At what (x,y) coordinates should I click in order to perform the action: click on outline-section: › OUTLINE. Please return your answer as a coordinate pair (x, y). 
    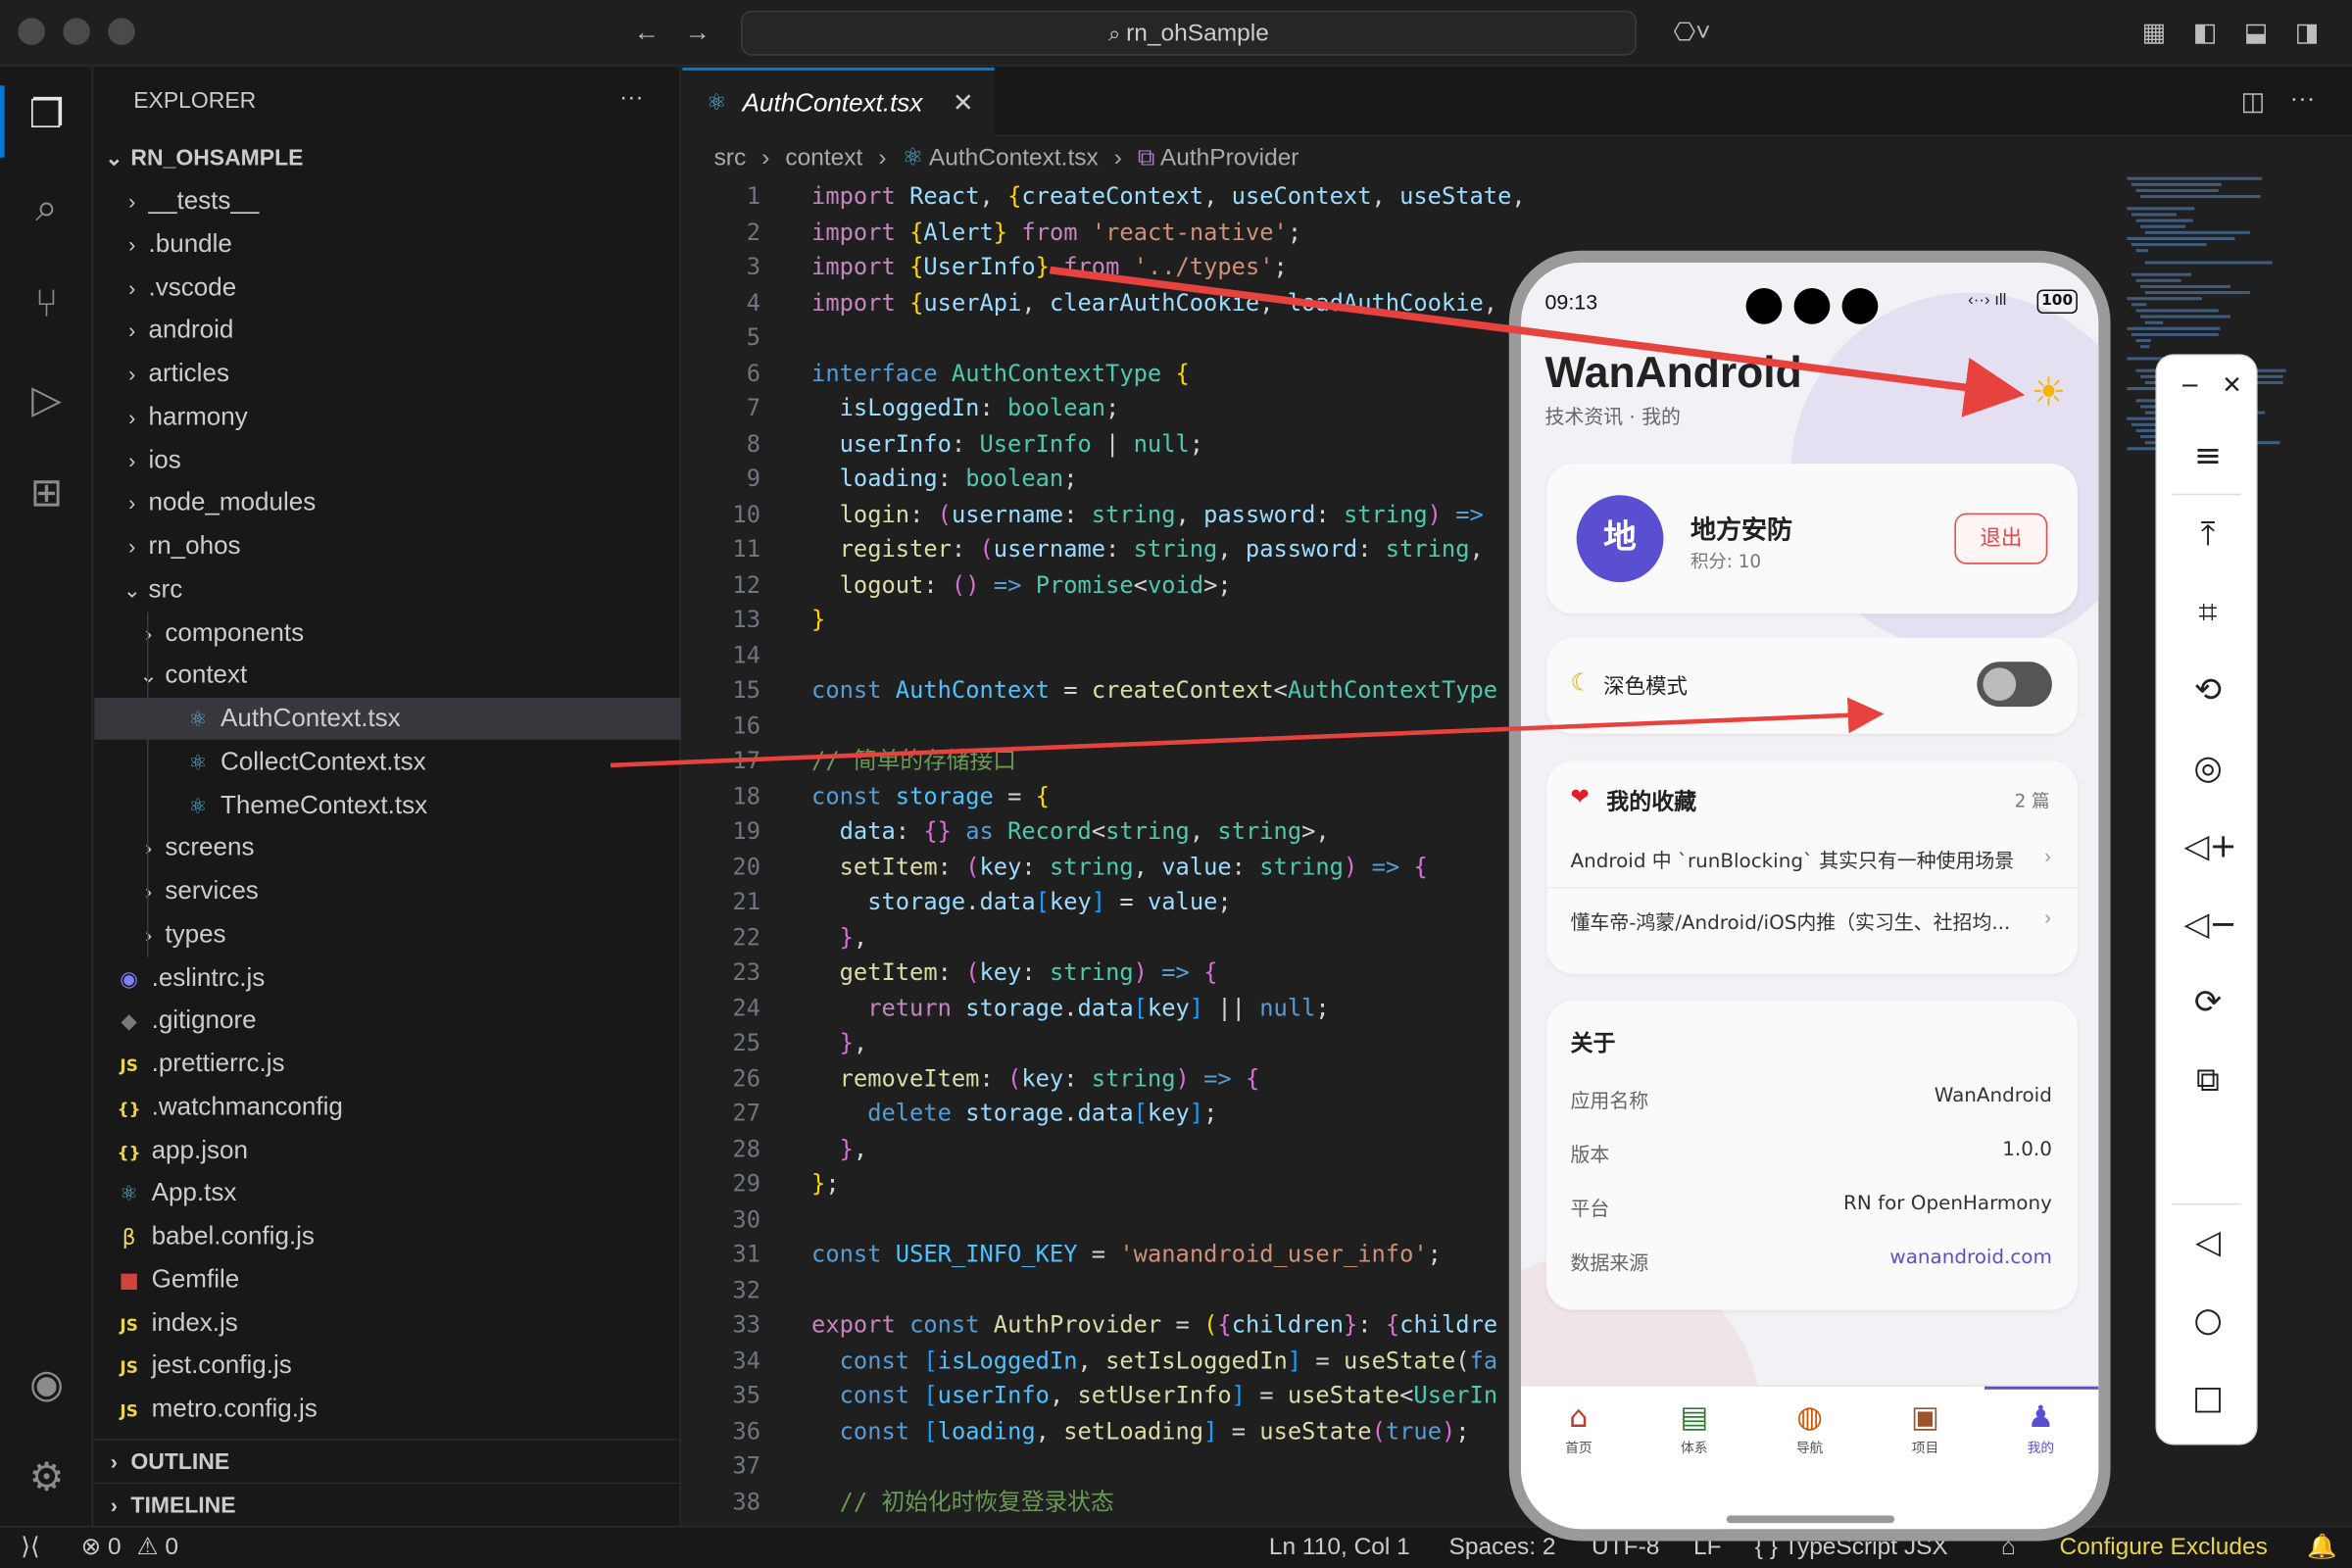
    Looking at the image, I should click on (387, 1460).